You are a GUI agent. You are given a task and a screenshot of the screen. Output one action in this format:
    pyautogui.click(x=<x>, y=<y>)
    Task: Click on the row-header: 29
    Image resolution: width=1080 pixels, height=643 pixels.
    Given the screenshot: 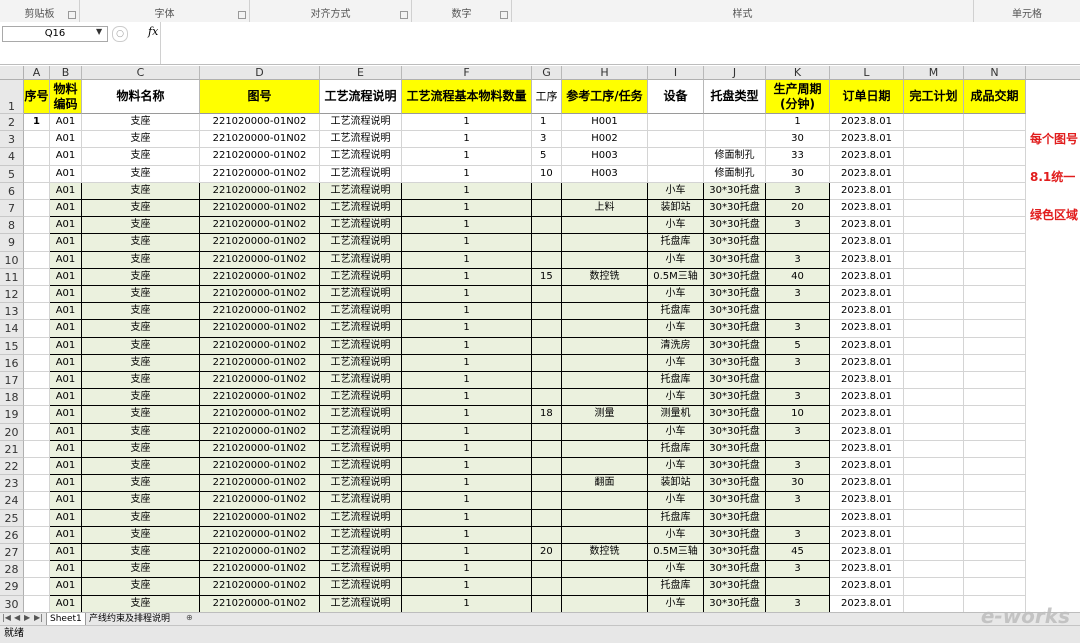 What is the action you would take?
    pyautogui.click(x=12, y=587)
    